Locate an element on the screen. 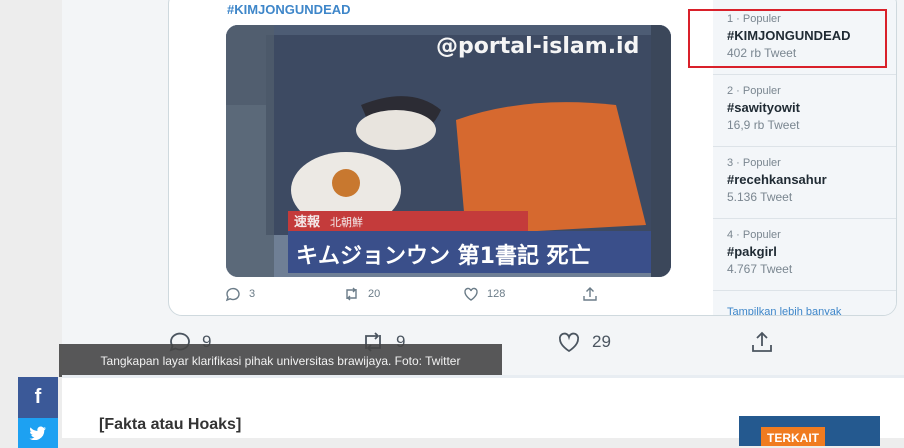 Image resolution: width=904 pixels, height=448 pixels. show-more-trends-link: Tampilkan lebih banyak is located at coordinates (784, 310).